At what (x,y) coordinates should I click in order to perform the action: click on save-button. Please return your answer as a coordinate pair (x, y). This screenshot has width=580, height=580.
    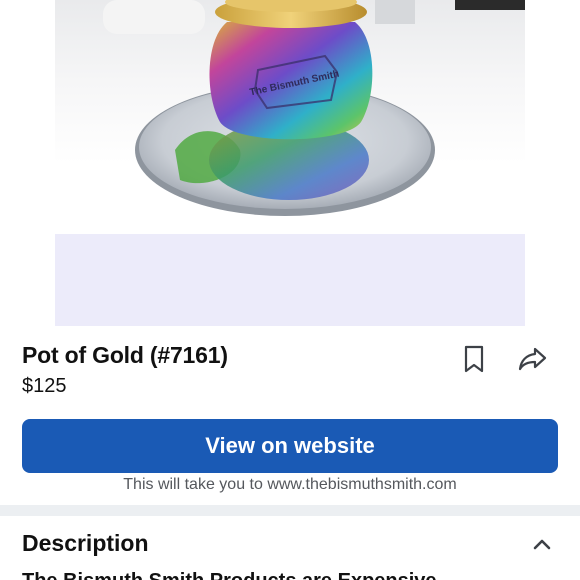
    Looking at the image, I should click on (474, 359).